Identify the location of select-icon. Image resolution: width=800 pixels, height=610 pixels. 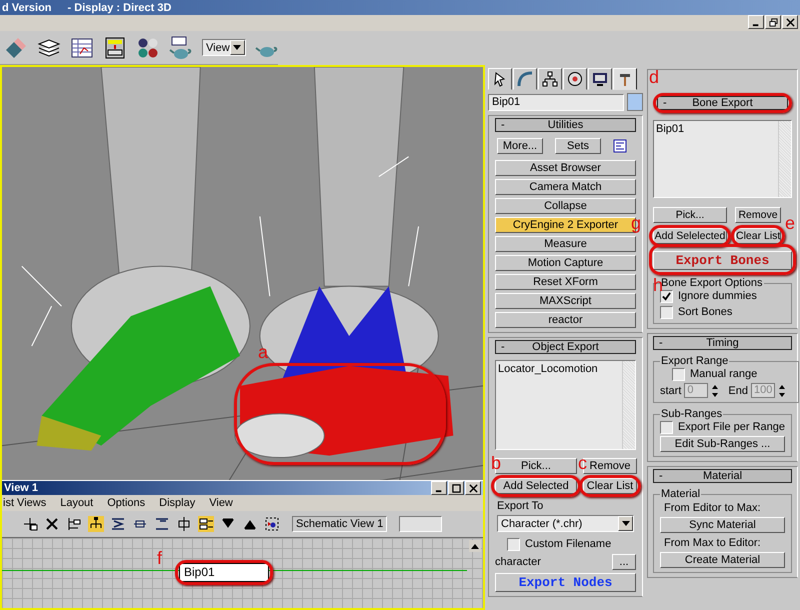
(272, 524).